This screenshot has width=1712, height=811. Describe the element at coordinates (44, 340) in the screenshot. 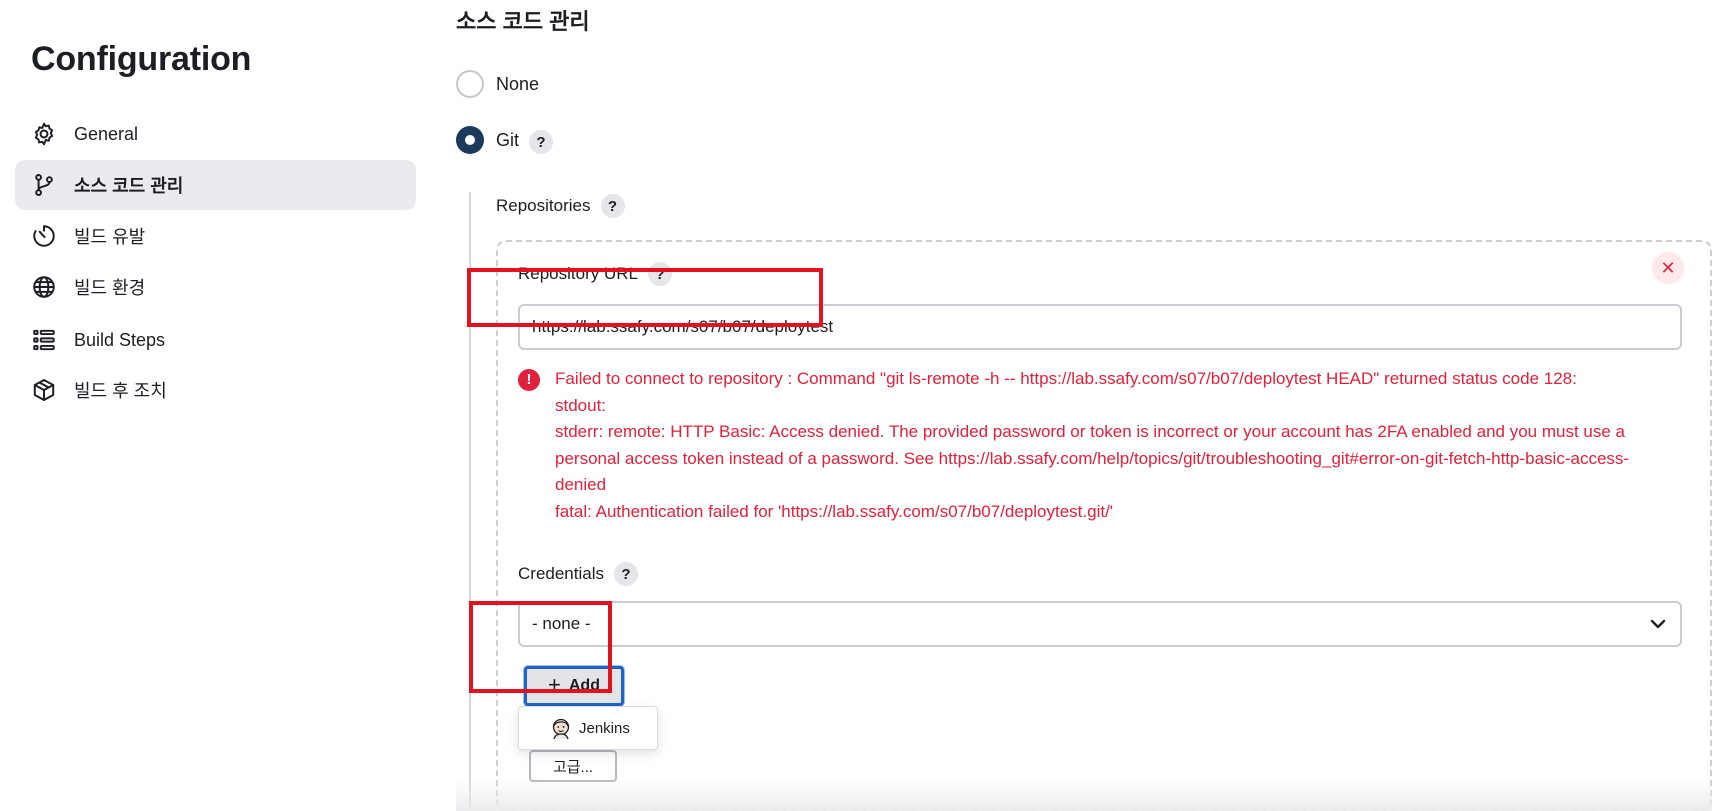

I see `list-steps-icon` at that location.